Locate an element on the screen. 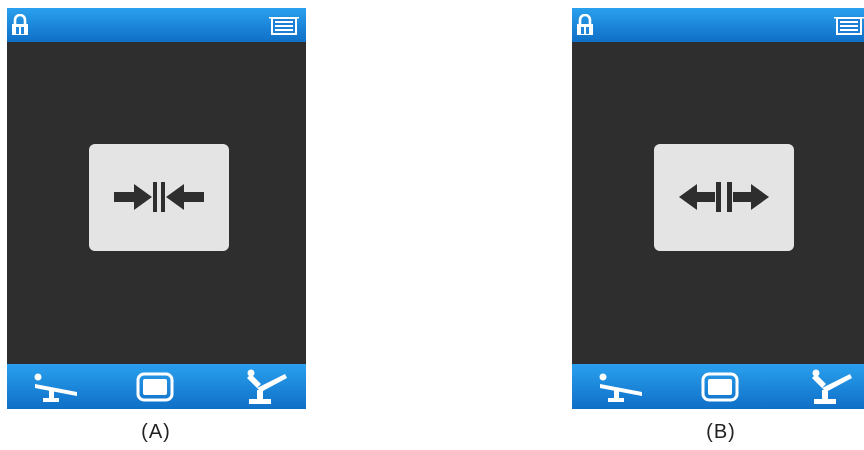 This screenshot has height=450, width=864. move-outward-button is located at coordinates (724, 197).